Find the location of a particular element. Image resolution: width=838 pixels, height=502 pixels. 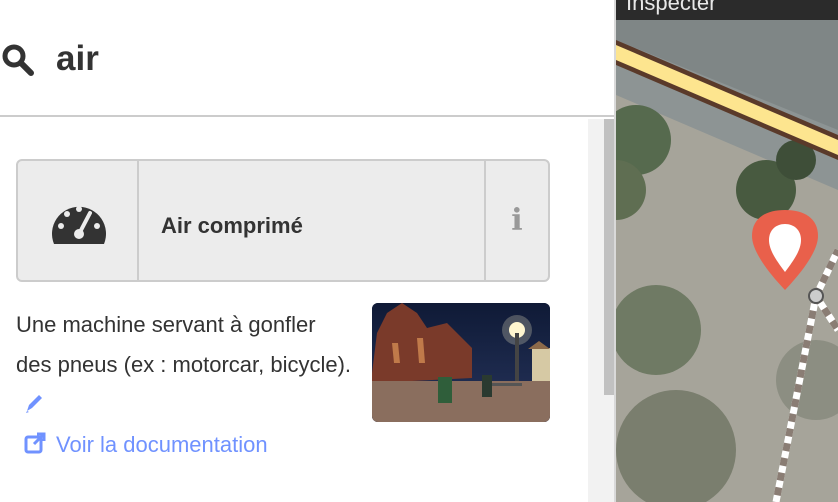

documentation-link: Voir la documentation is located at coordinates (146, 445).